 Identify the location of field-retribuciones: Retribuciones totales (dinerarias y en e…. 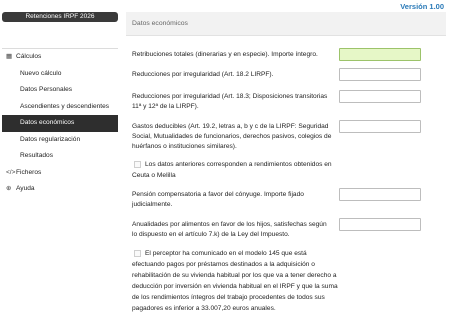
(277, 54).